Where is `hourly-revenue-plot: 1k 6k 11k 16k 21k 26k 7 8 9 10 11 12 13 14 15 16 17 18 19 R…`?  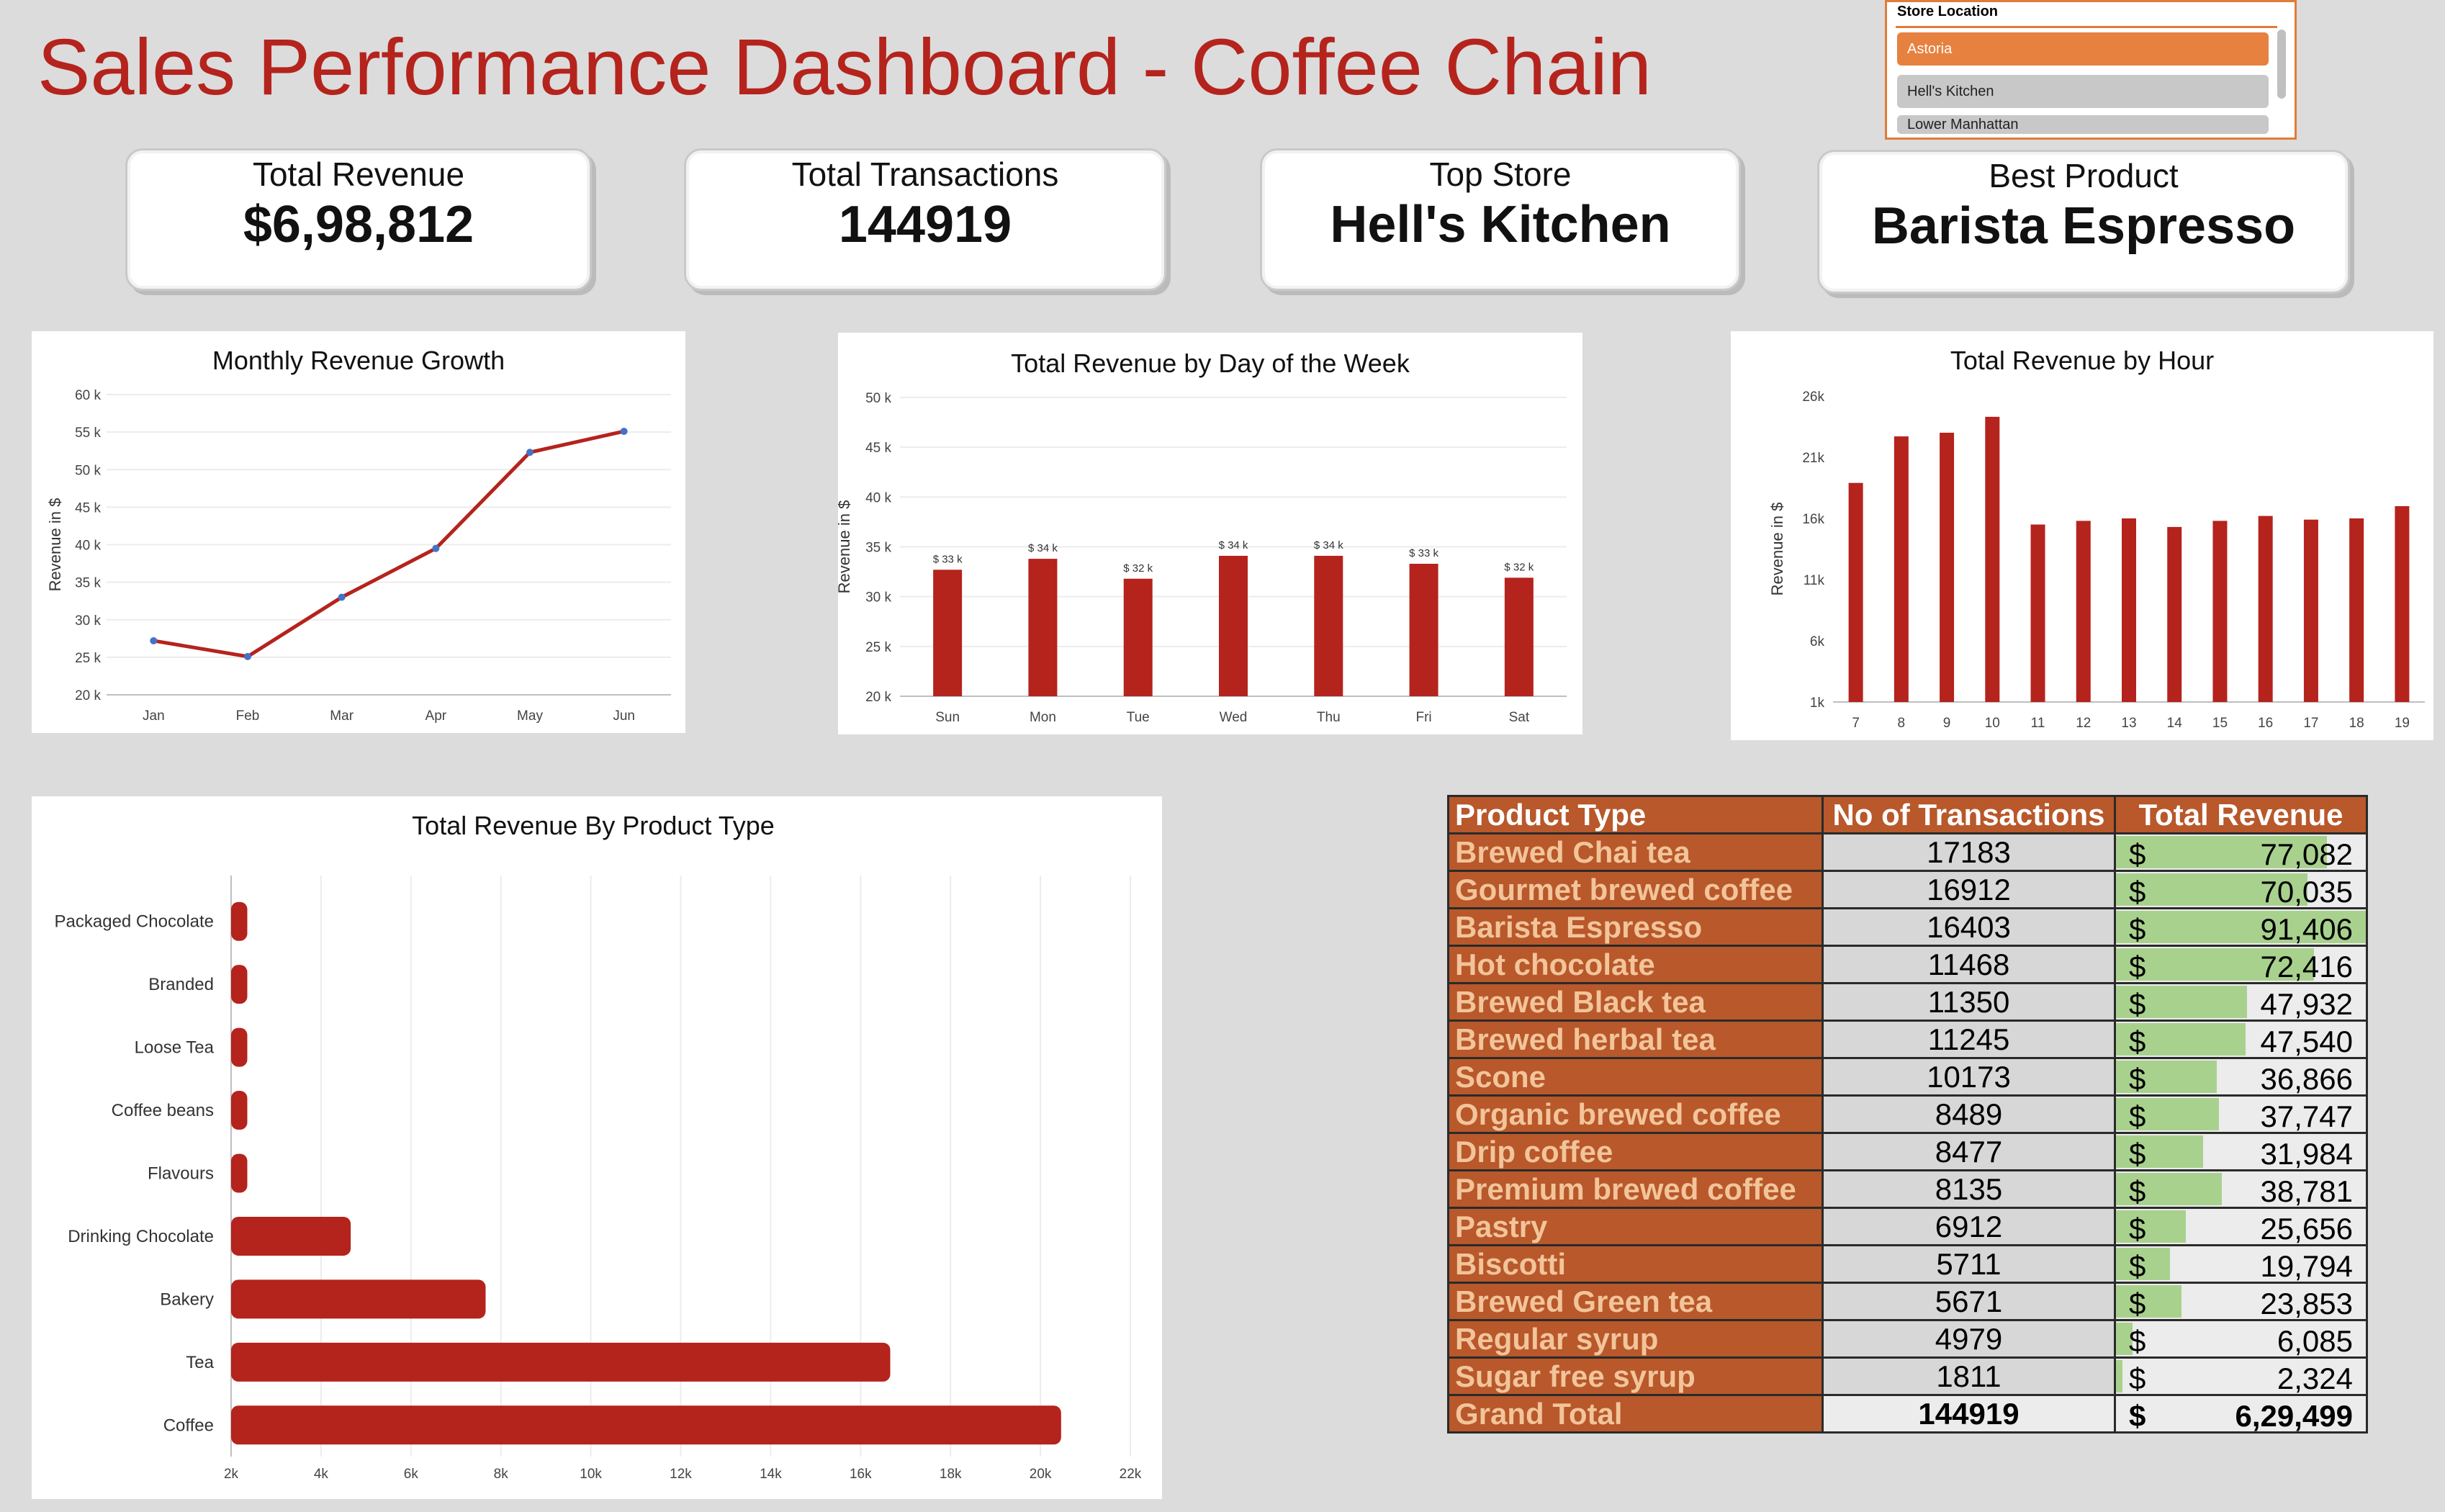 hourly-revenue-plot: 1k 6k 11k 16k 21k 26k 7 8 9 10 11 12 13 14 15 16 17 18 19 R… is located at coordinates (2096, 560).